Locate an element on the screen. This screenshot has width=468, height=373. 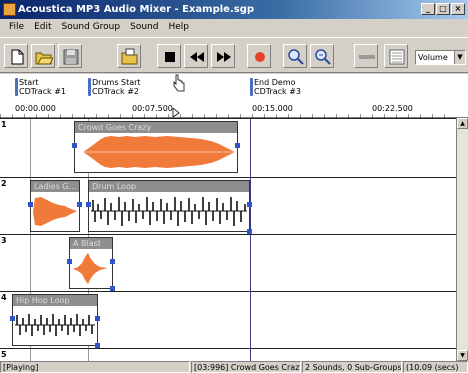
clip-label: Drum Loop is located at coordinates (169, 186).